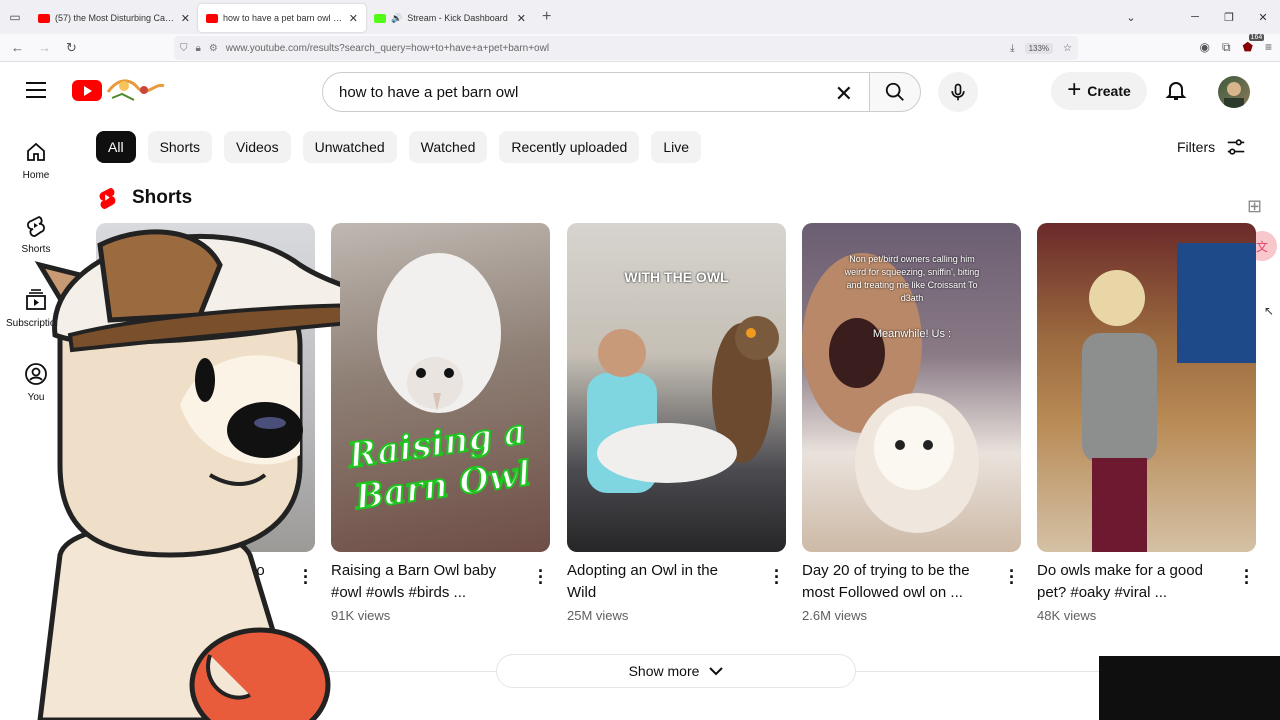 The height and width of the screenshot is (720, 1280). I want to click on show-more-button: Show more, so click(676, 671).